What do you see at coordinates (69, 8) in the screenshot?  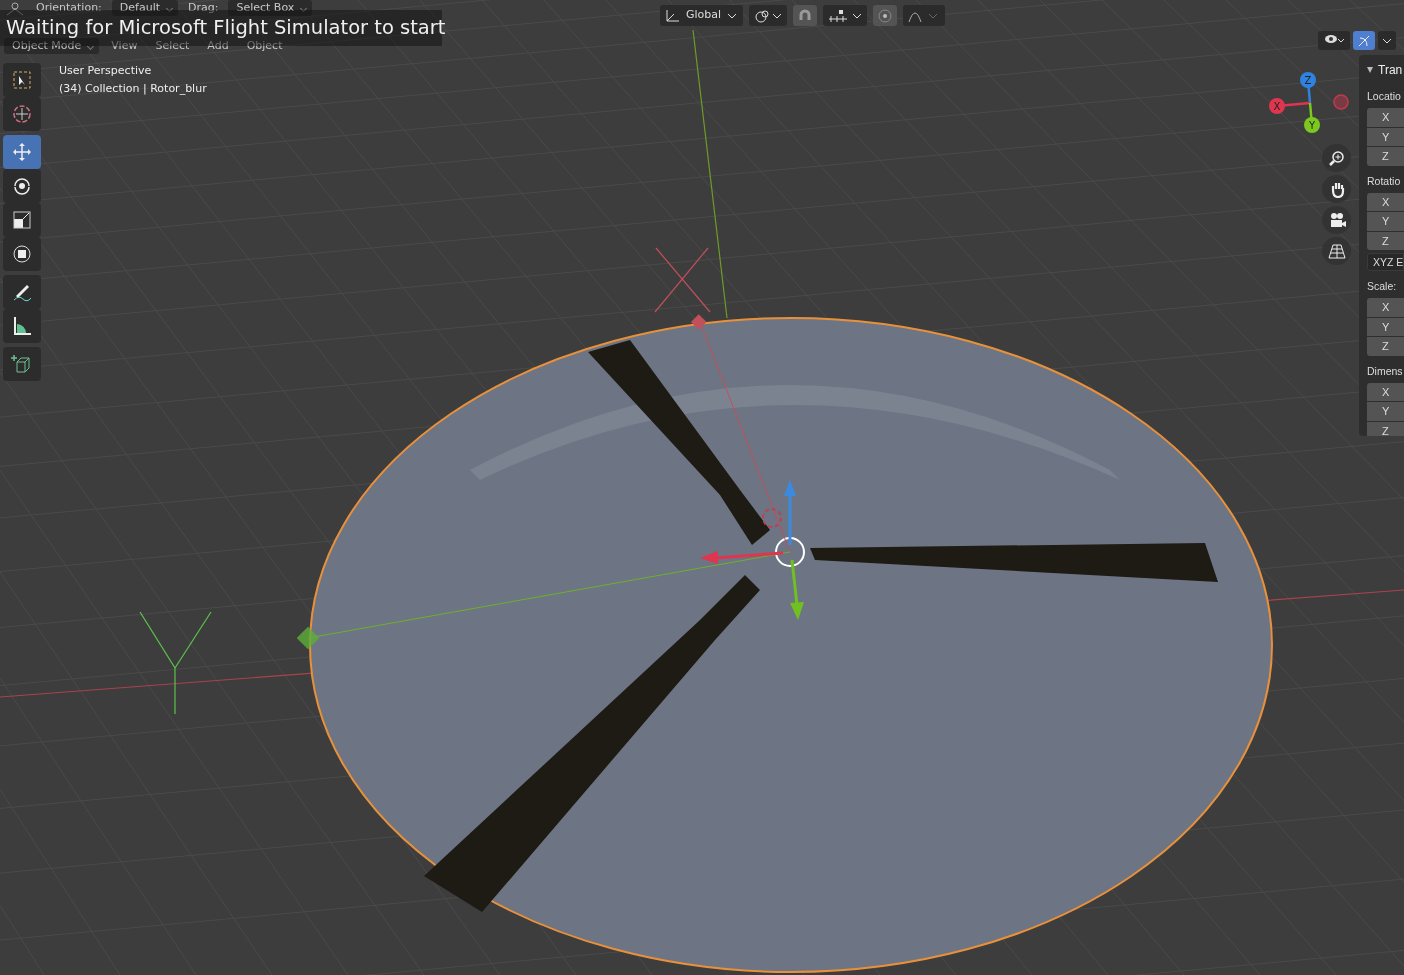 I see `setting-label: Orientation:` at bounding box center [69, 8].